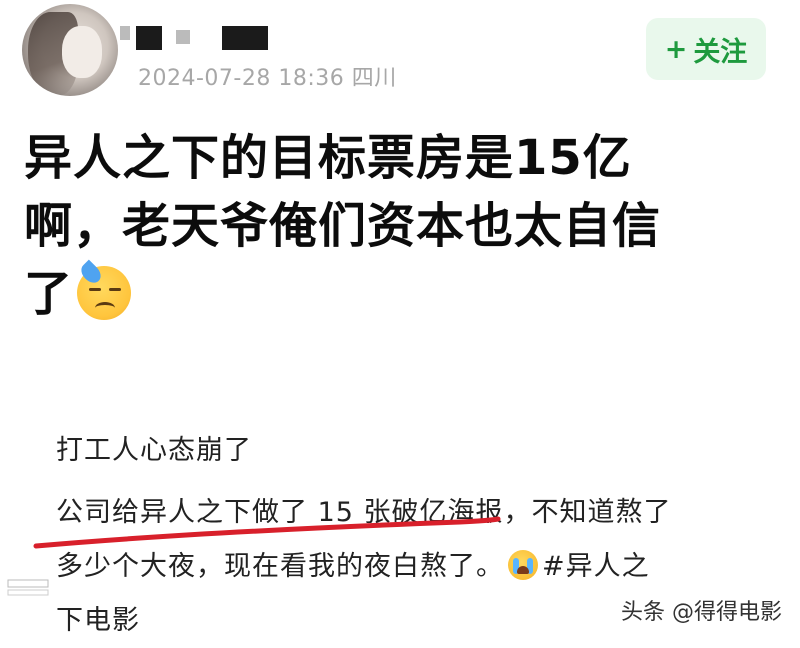  What do you see at coordinates (82, 52) in the screenshot?
I see `avatar-face` at bounding box center [82, 52].